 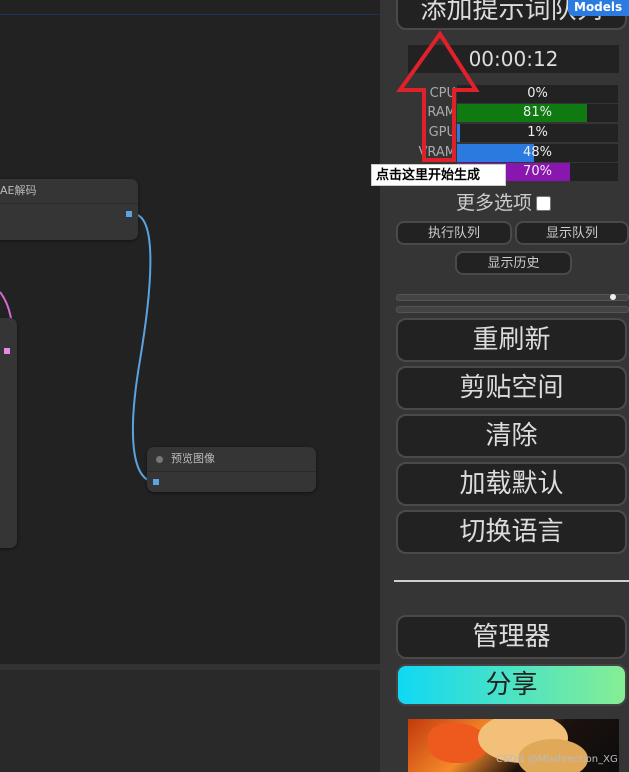 What do you see at coordinates (438, 175) in the screenshot?
I see `generate-hint-tooltip: 点击这里开始生成` at bounding box center [438, 175].